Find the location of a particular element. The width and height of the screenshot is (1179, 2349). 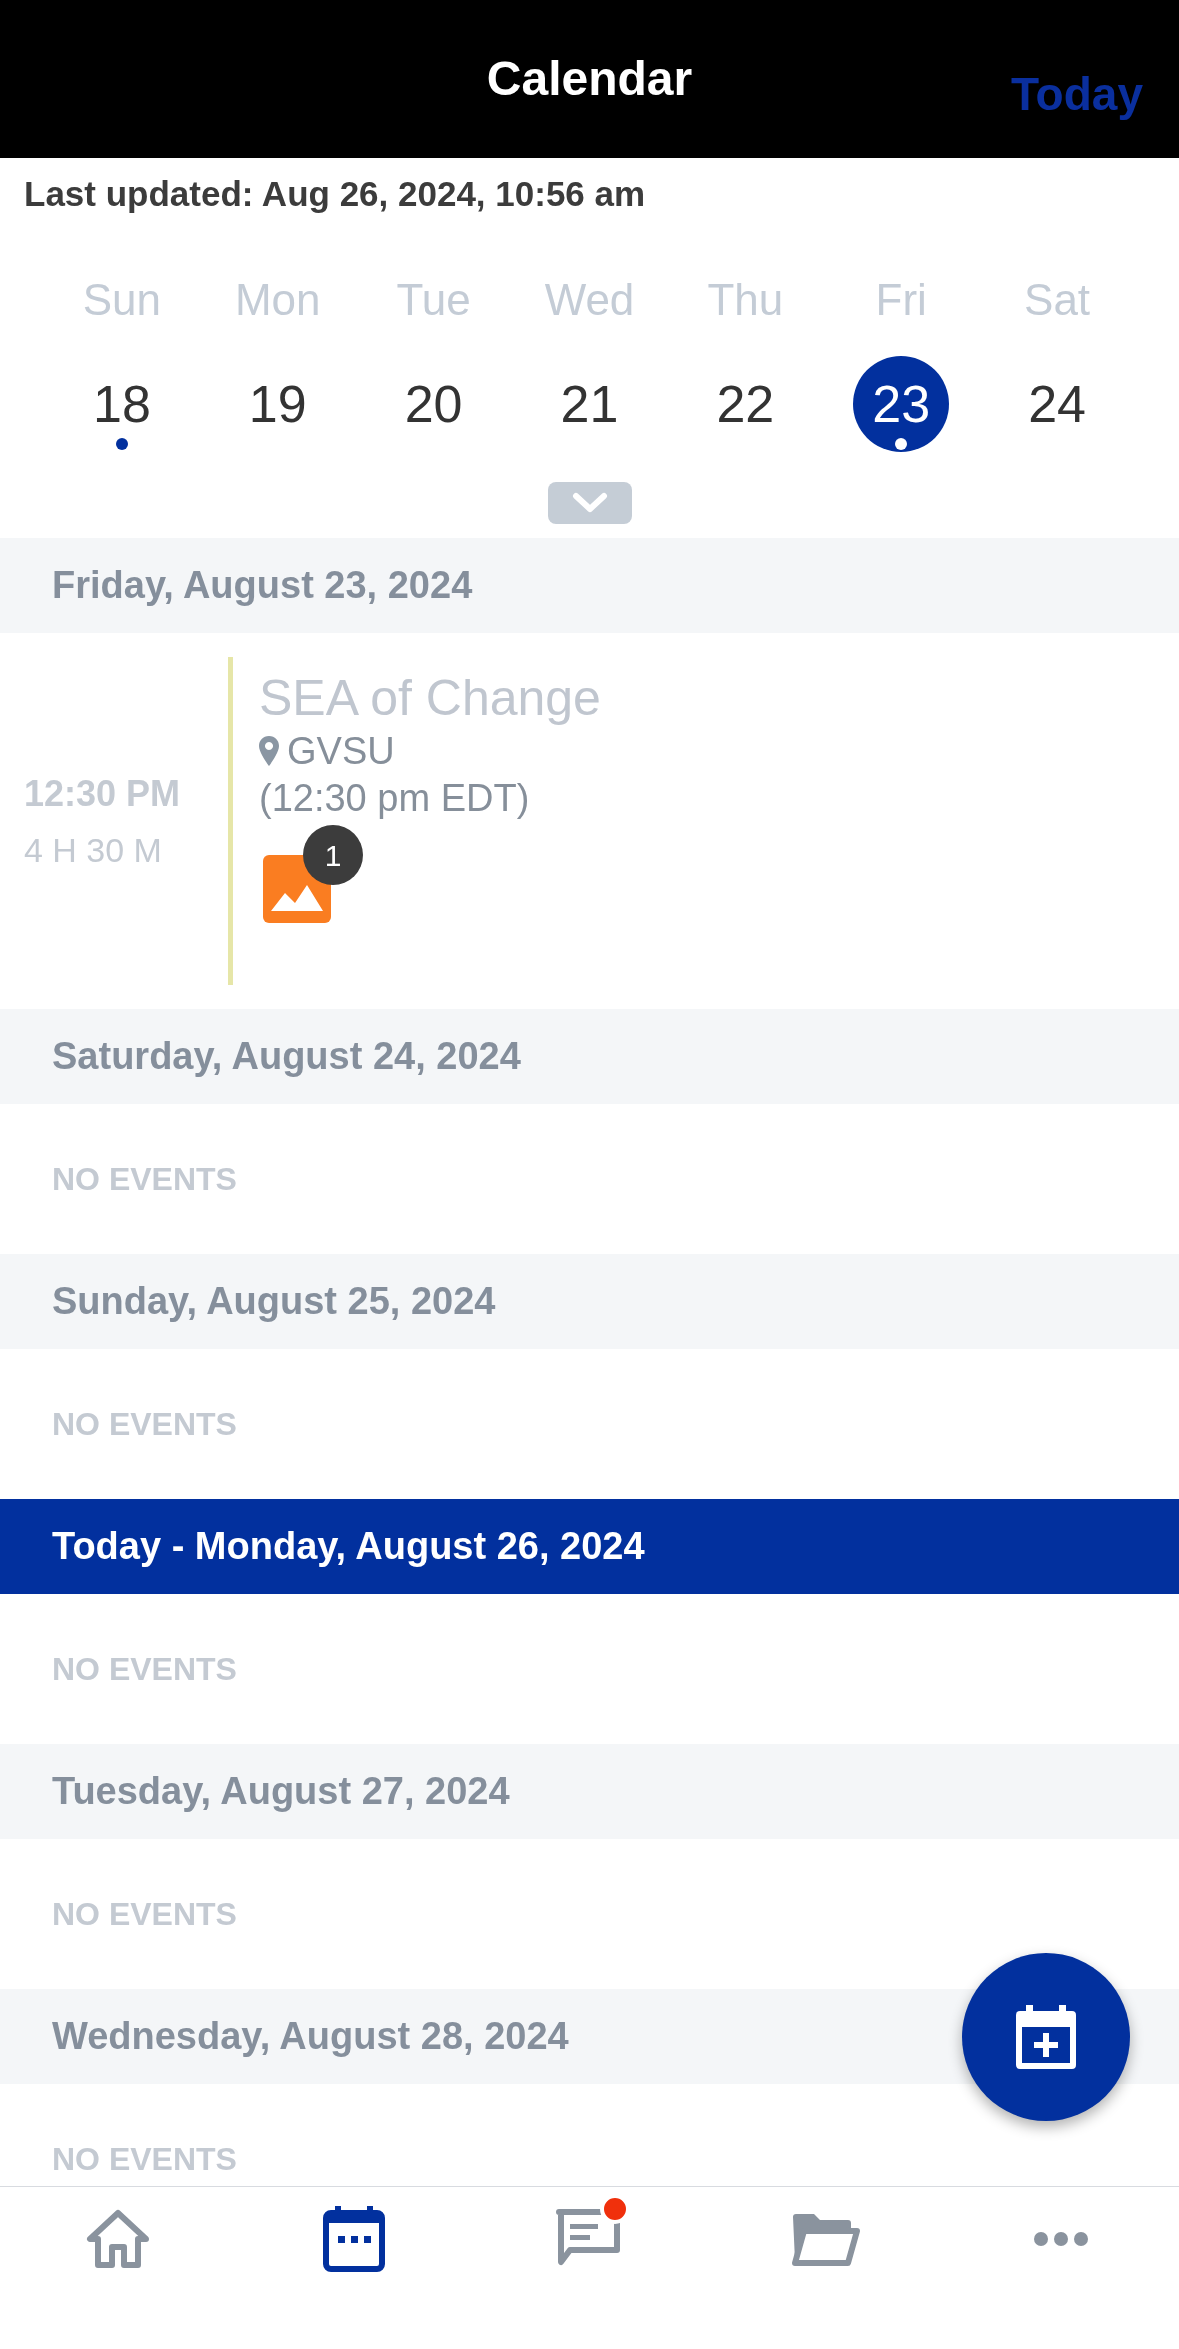

day-heading: Tuesday, August 27, 2024 is located at coordinates (281, 1791).